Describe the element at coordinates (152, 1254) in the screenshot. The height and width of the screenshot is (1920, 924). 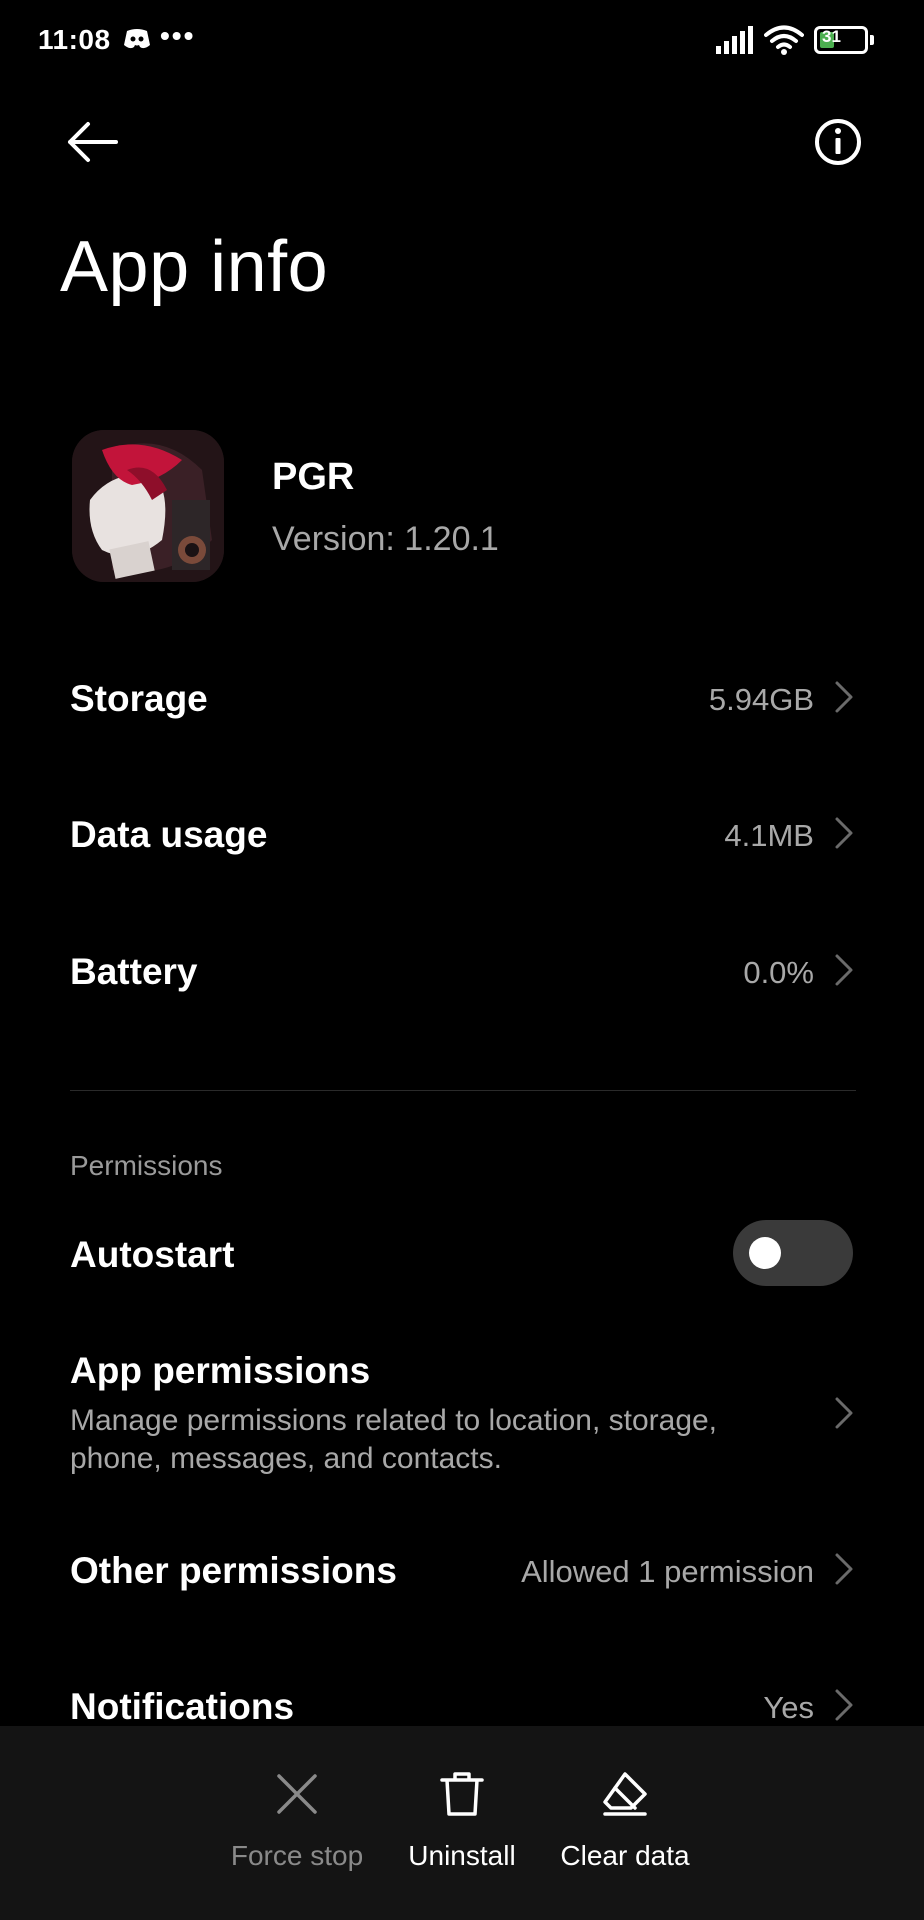
I see `autostart-label: Autostart` at that location.